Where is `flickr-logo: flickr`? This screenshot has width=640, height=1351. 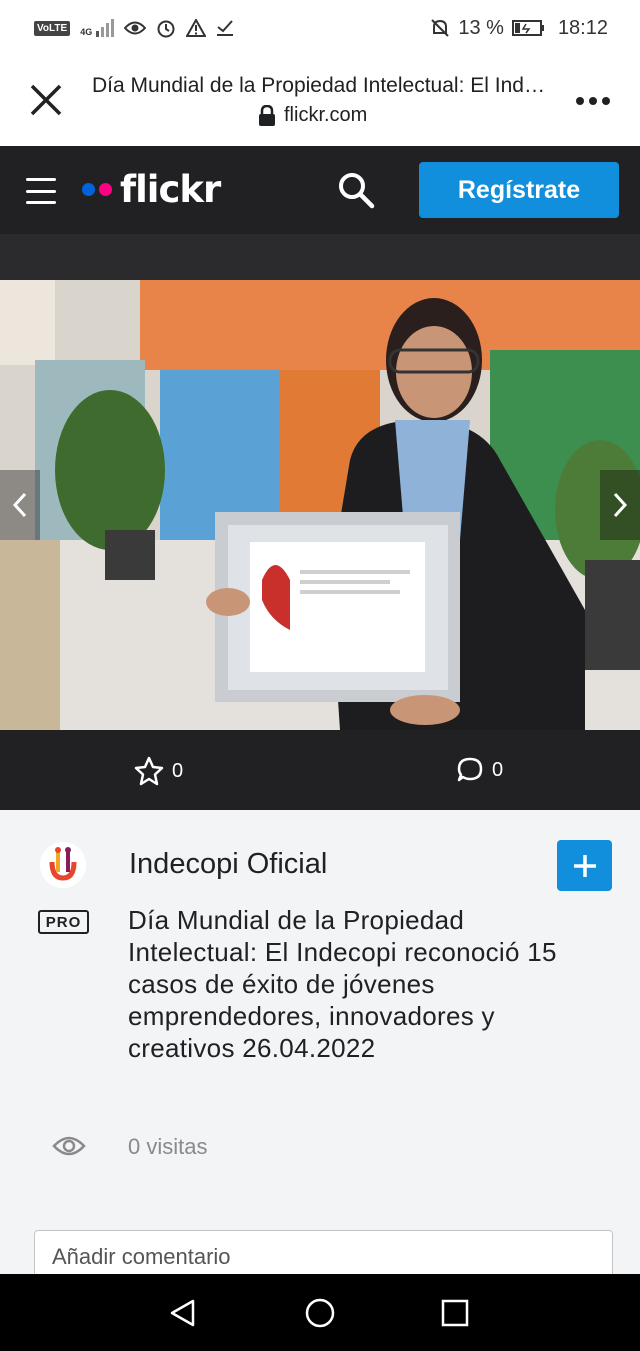
flickr-logo: flickr is located at coordinates (151, 189).